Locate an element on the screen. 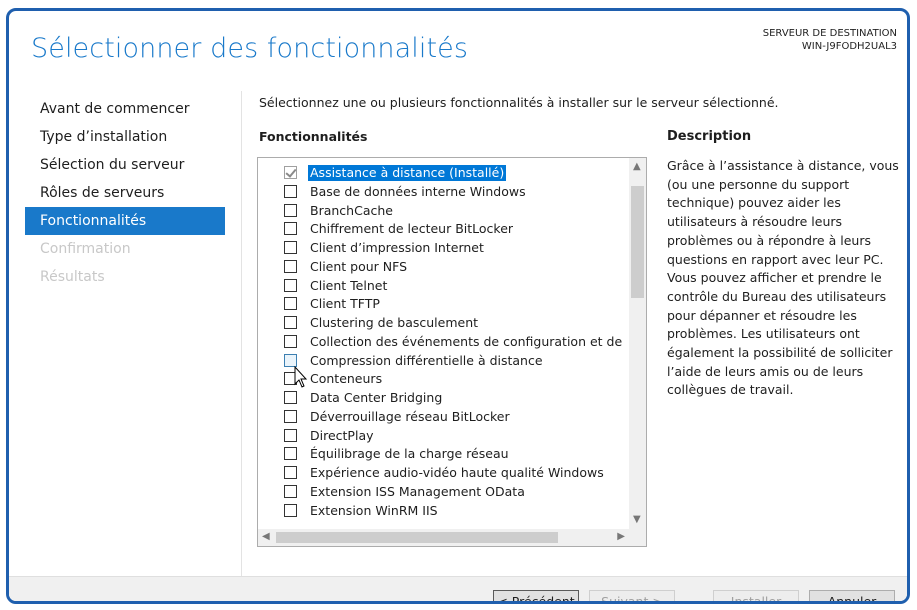 The image size is (917, 610). feature-label: Compression différentielle à distance is located at coordinates (426, 361).